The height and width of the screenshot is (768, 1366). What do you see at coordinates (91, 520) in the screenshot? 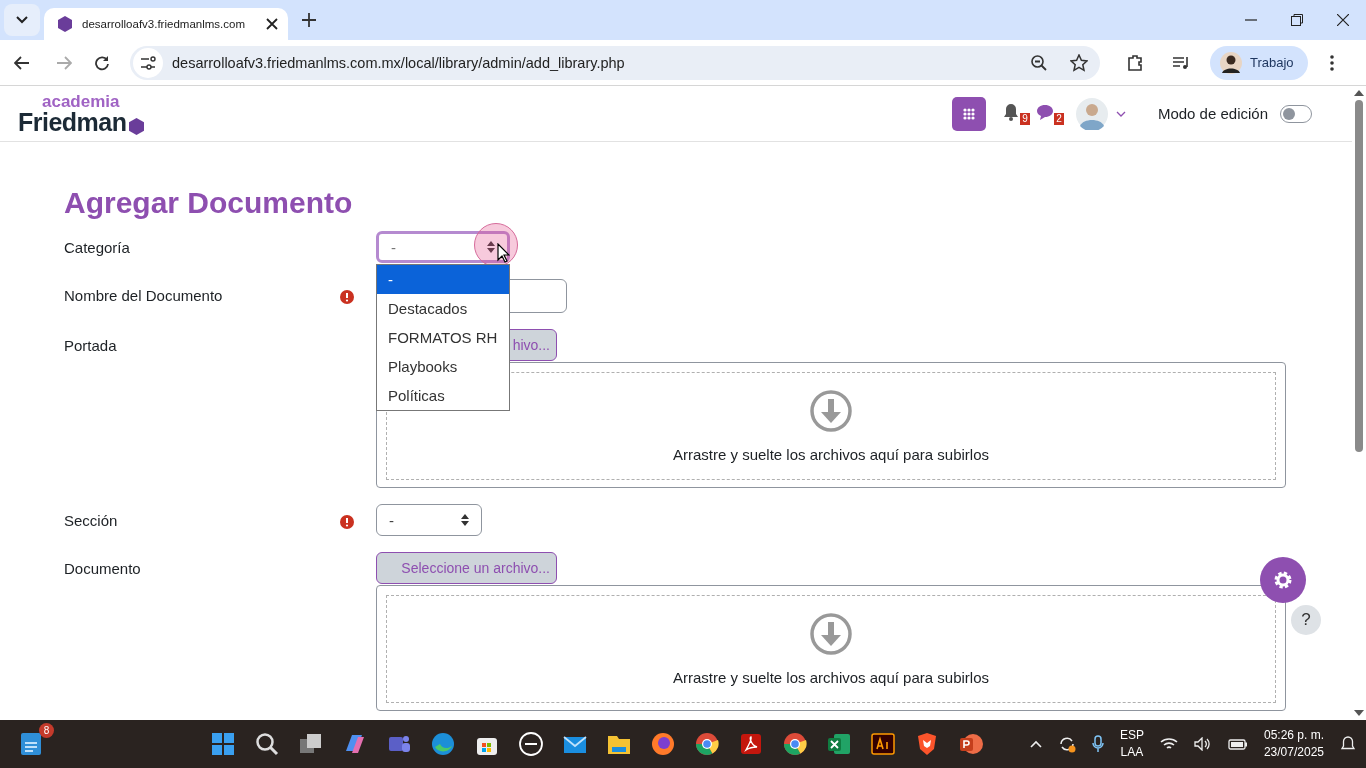
I see `field-label: Sección` at bounding box center [91, 520].